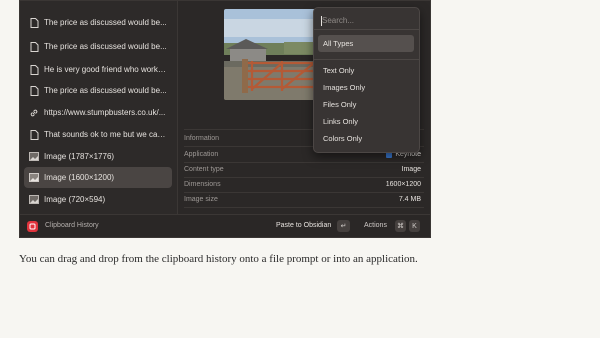 Image resolution: width=600 pixels, height=338 pixels. I want to click on command-key-hint: ⌘, so click(400, 226).